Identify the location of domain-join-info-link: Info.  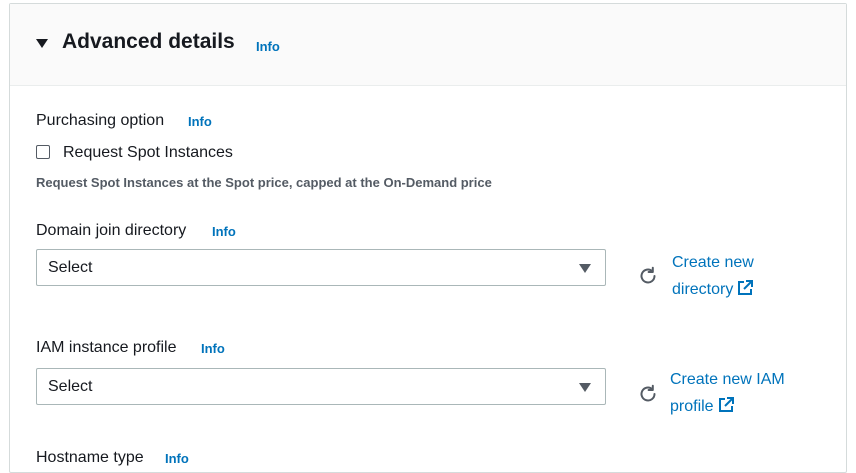
(224, 231).